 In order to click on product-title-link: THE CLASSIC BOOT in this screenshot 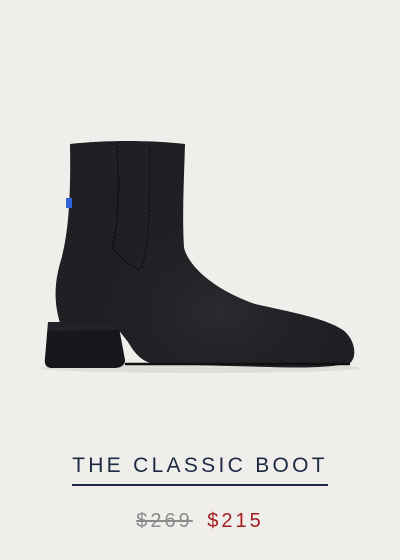, I will do `click(200, 470)`.